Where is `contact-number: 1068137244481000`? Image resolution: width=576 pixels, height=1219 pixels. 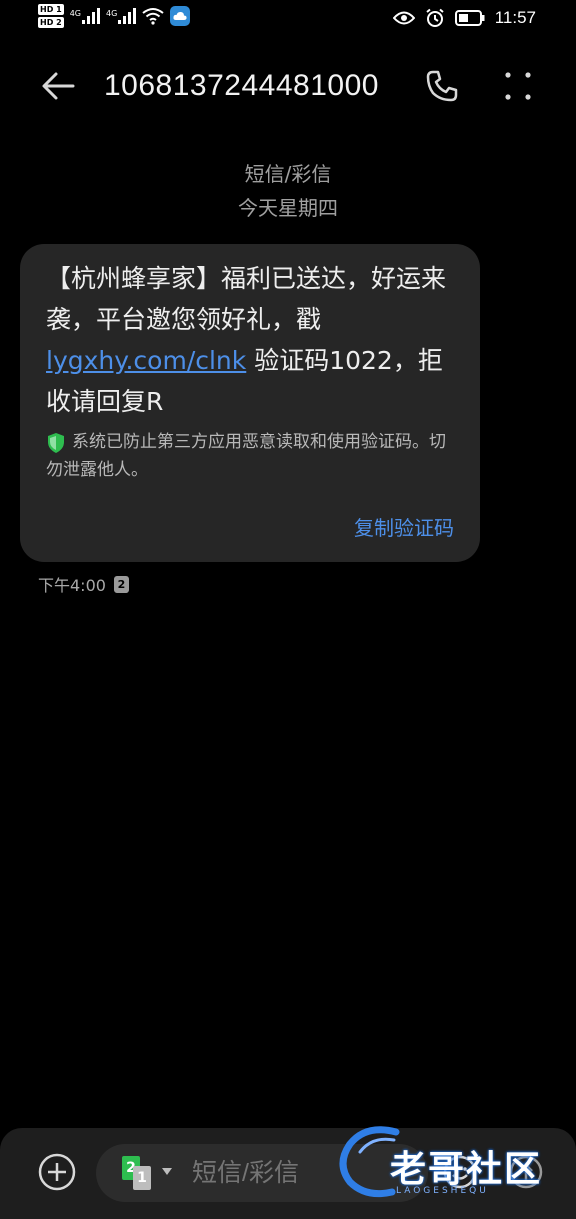 contact-number: 1068137244481000 is located at coordinates (241, 85).